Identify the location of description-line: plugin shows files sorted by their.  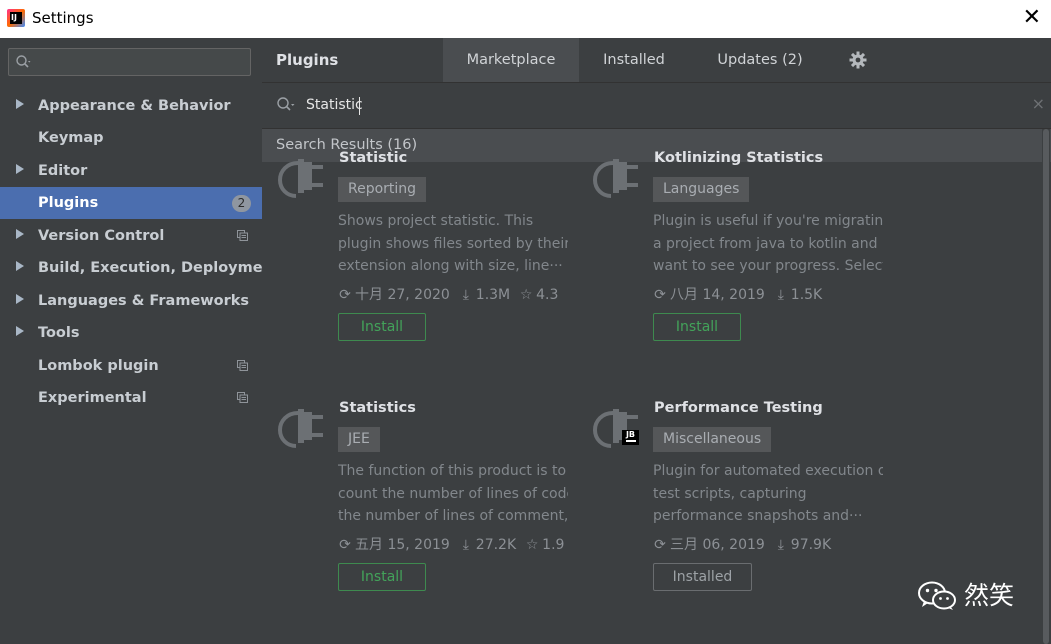
(453, 243).